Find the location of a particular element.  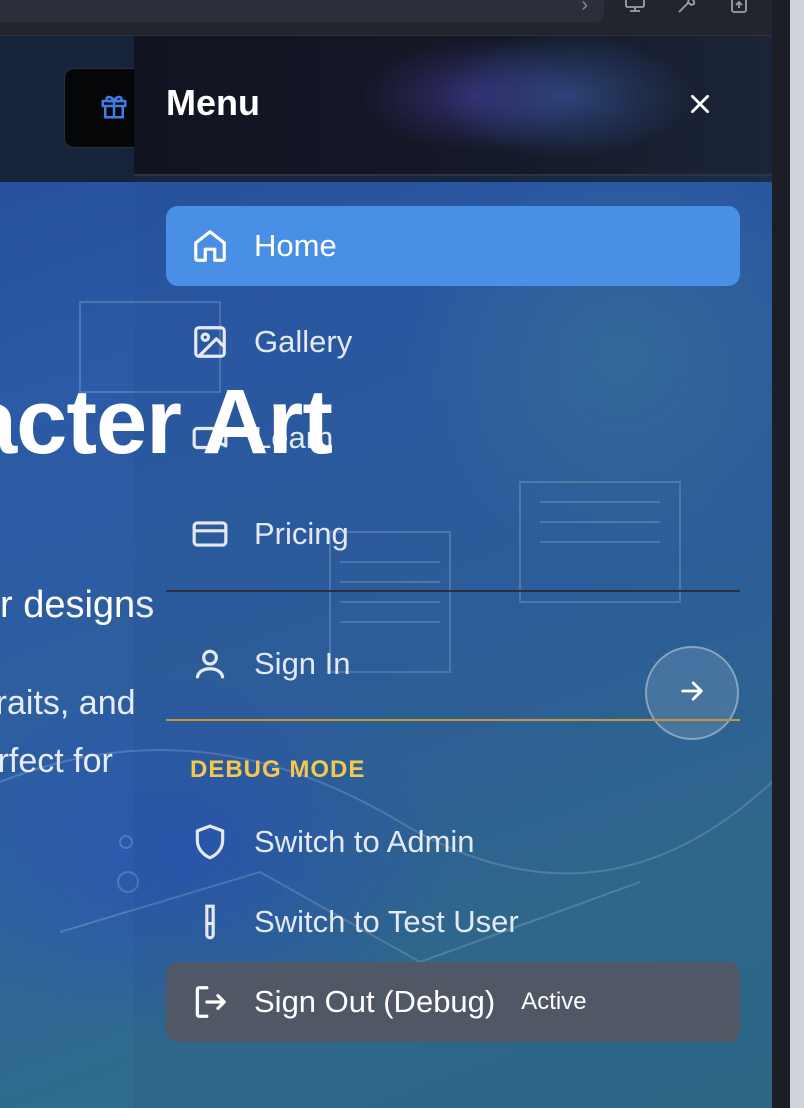

home-icon is located at coordinates (210, 246).